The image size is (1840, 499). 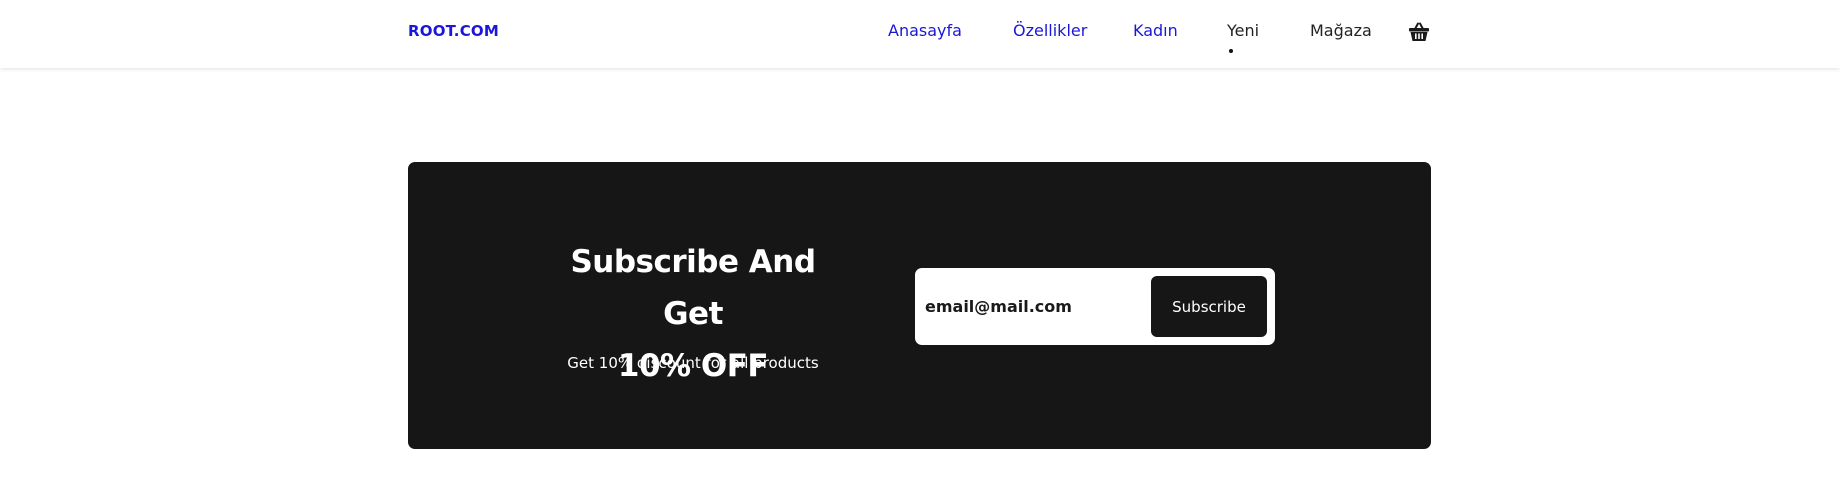 I want to click on nav-item-kadin: Kadın, so click(x=1155, y=30).